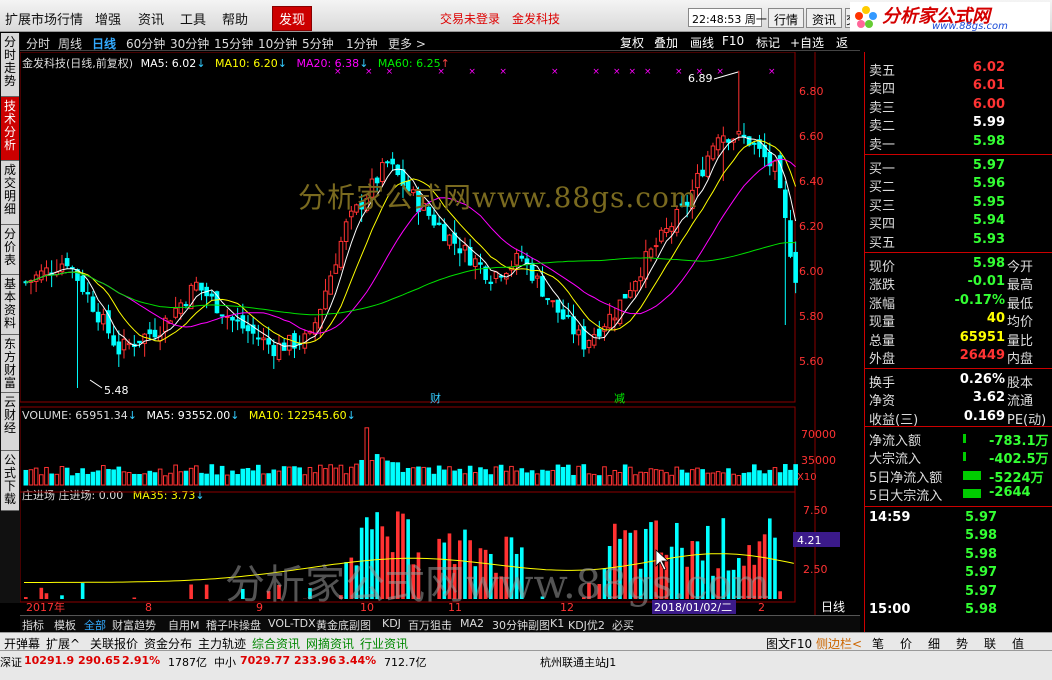  I want to click on indicator-tab-9: 百万狙击, so click(430, 625).